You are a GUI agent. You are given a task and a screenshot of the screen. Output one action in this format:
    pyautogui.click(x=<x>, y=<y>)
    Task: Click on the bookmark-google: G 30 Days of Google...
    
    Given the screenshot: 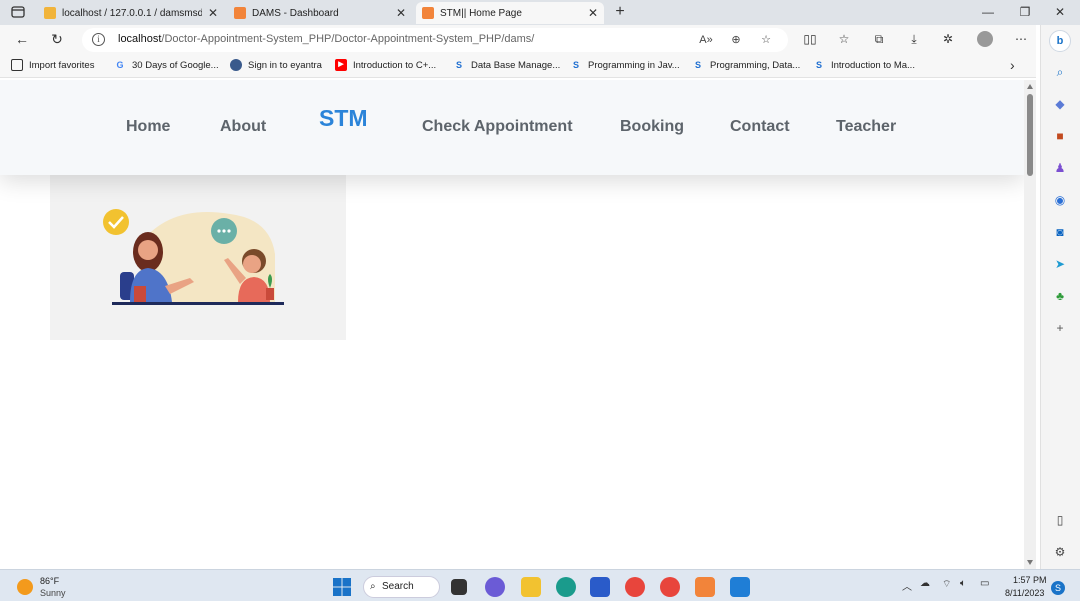 What is the action you would take?
    pyautogui.click(x=166, y=65)
    